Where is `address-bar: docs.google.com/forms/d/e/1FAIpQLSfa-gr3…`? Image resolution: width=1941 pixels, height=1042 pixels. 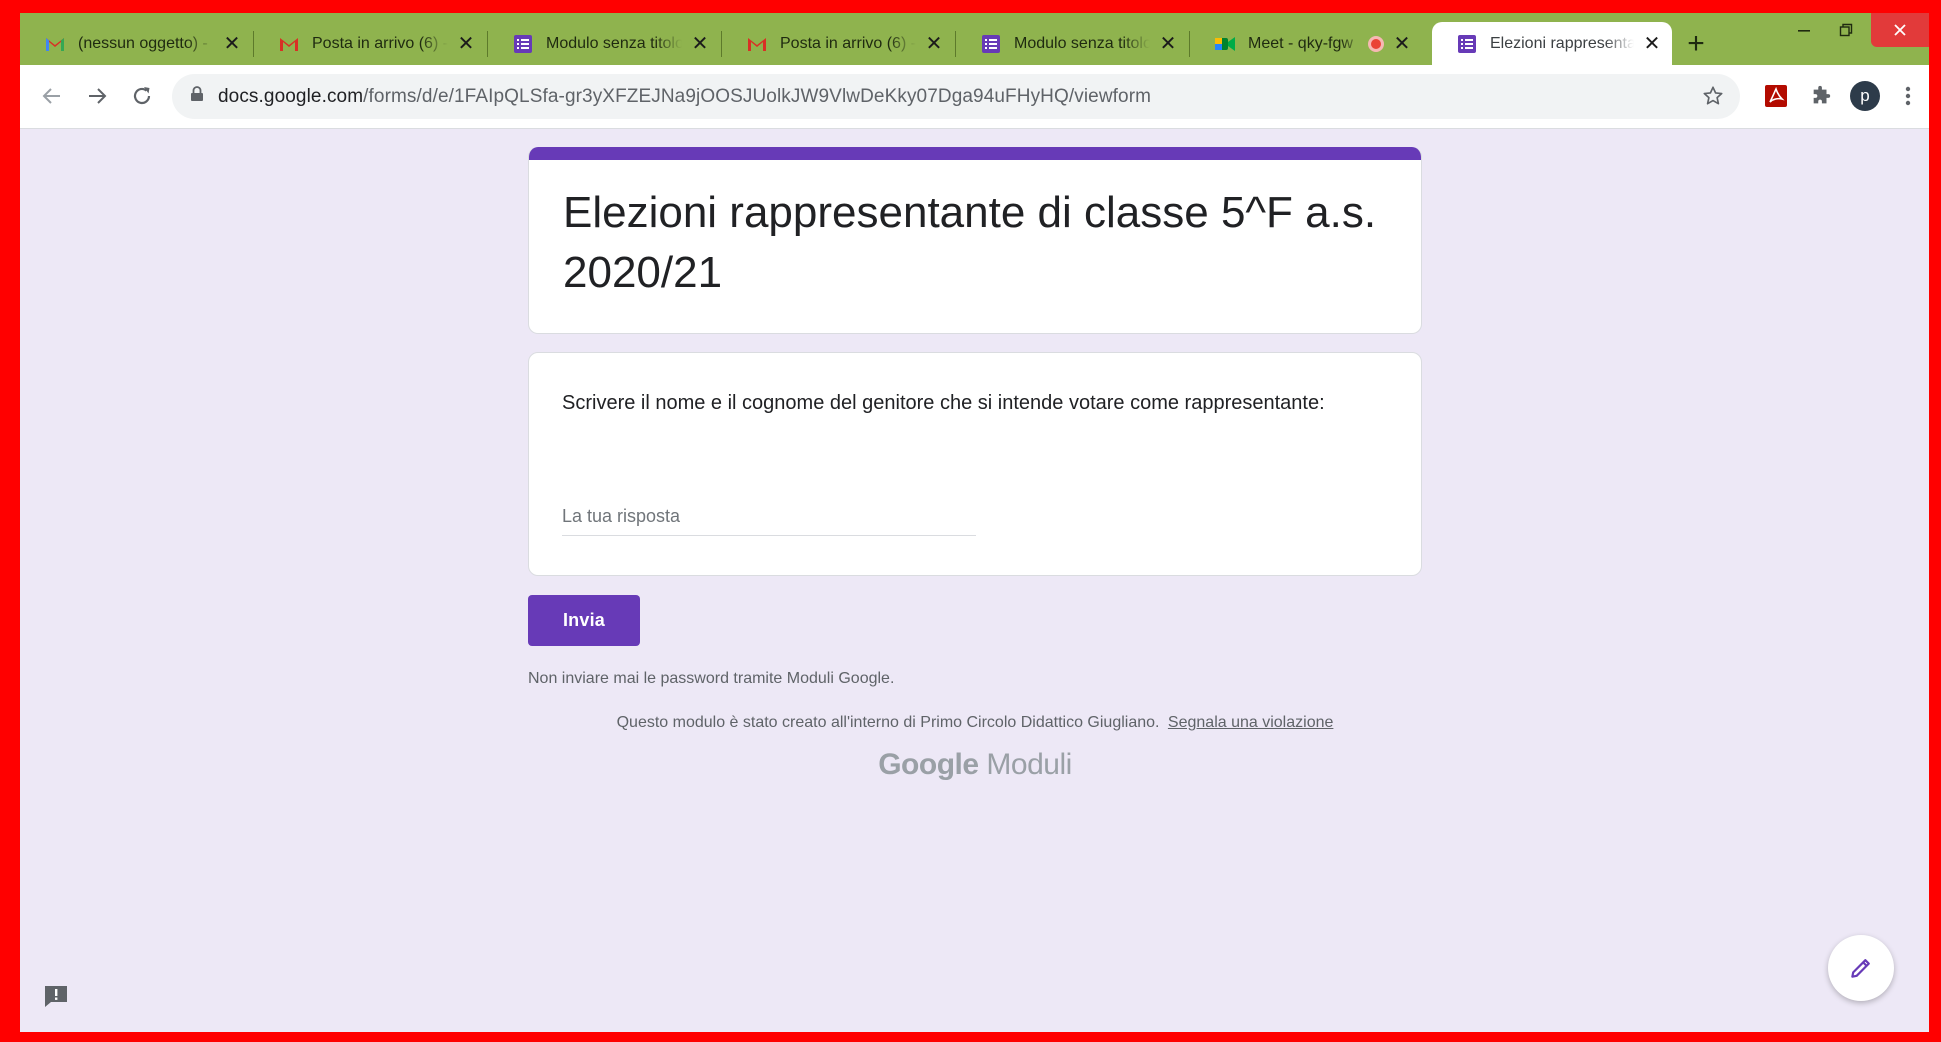 address-bar: docs.google.com/forms/d/e/1FAIpQLSfa-gr3… is located at coordinates (956, 96).